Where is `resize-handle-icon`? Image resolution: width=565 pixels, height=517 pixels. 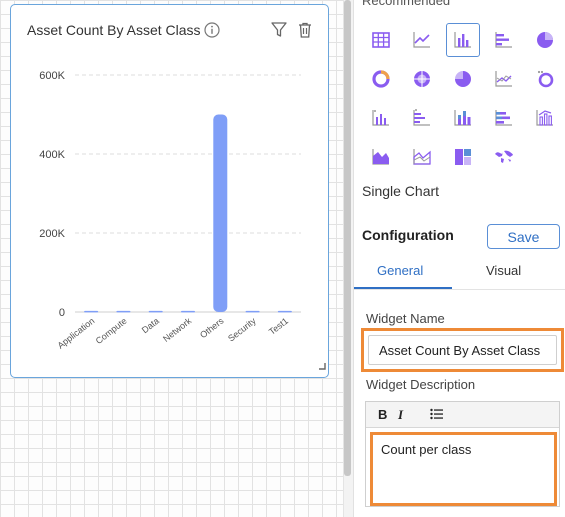
resize-handle-icon is located at coordinates (322, 366).